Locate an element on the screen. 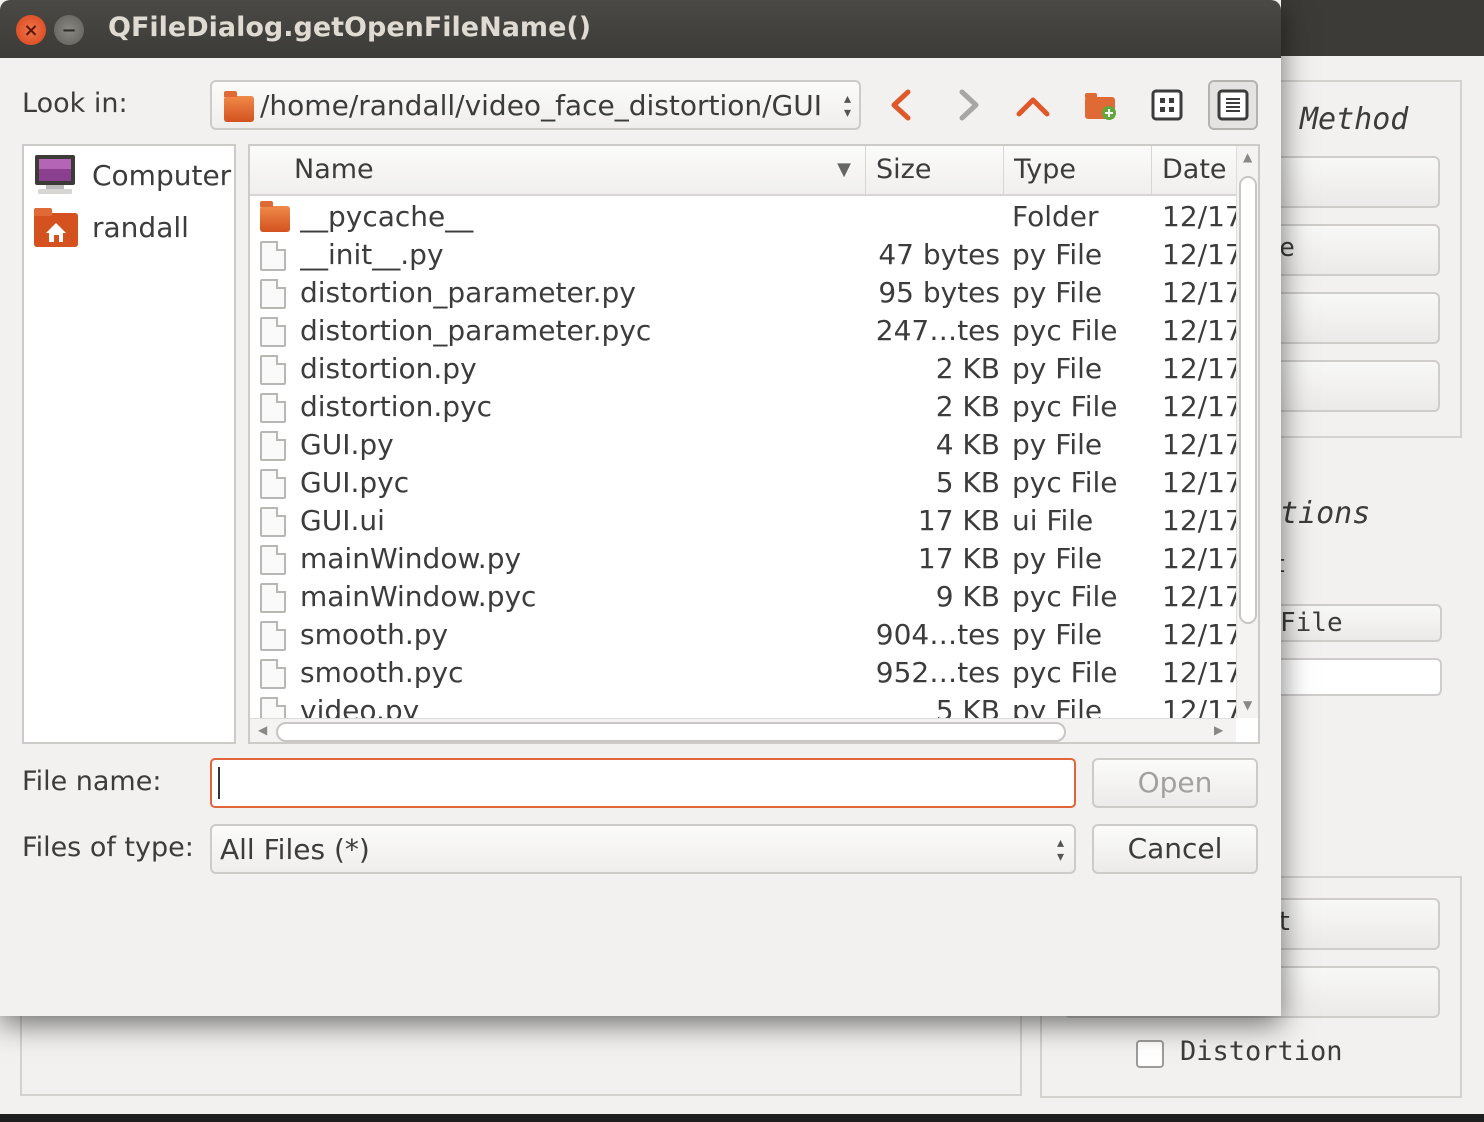 The width and height of the screenshot is (1484, 1122). options-group-title: tions is located at coordinates (1325, 513).